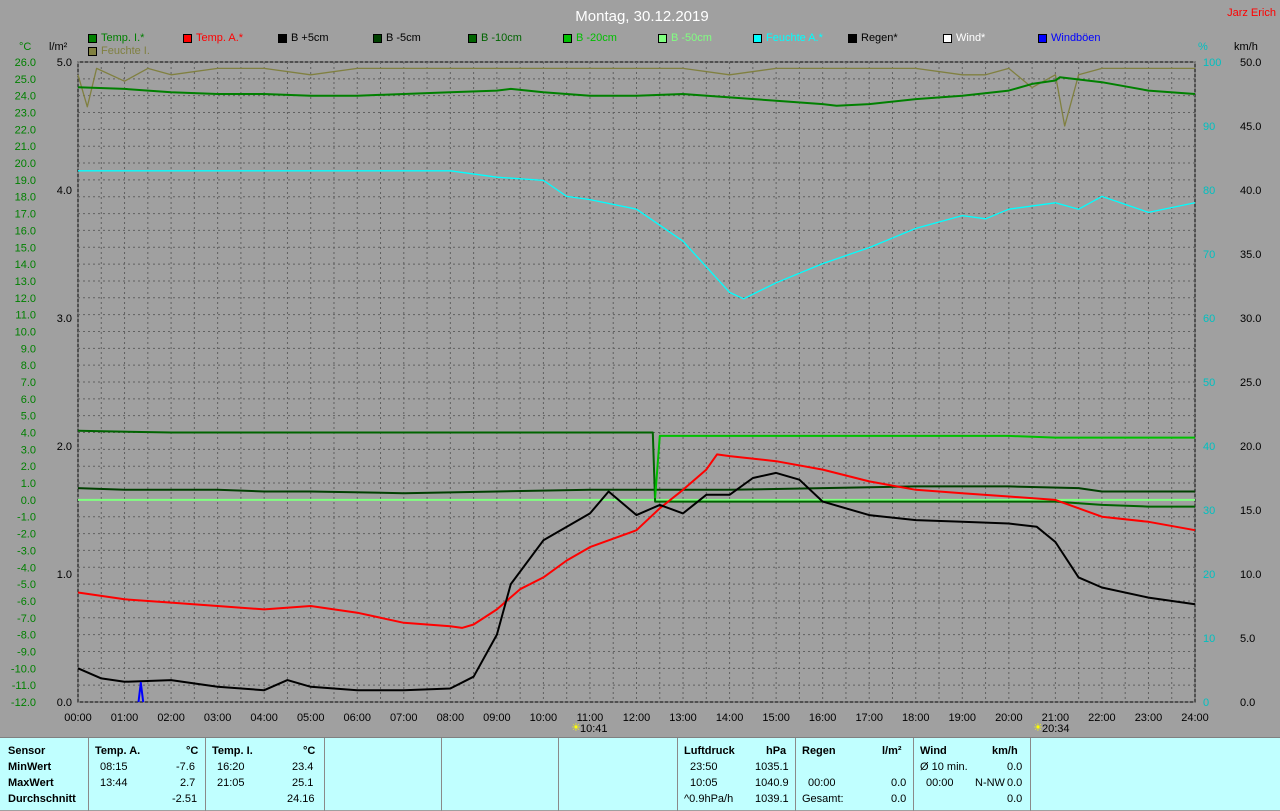 This screenshot has height=811, width=1280. What do you see at coordinates (231, 783) in the screenshot?
I see `temp-i-max-time: 21:05` at bounding box center [231, 783].